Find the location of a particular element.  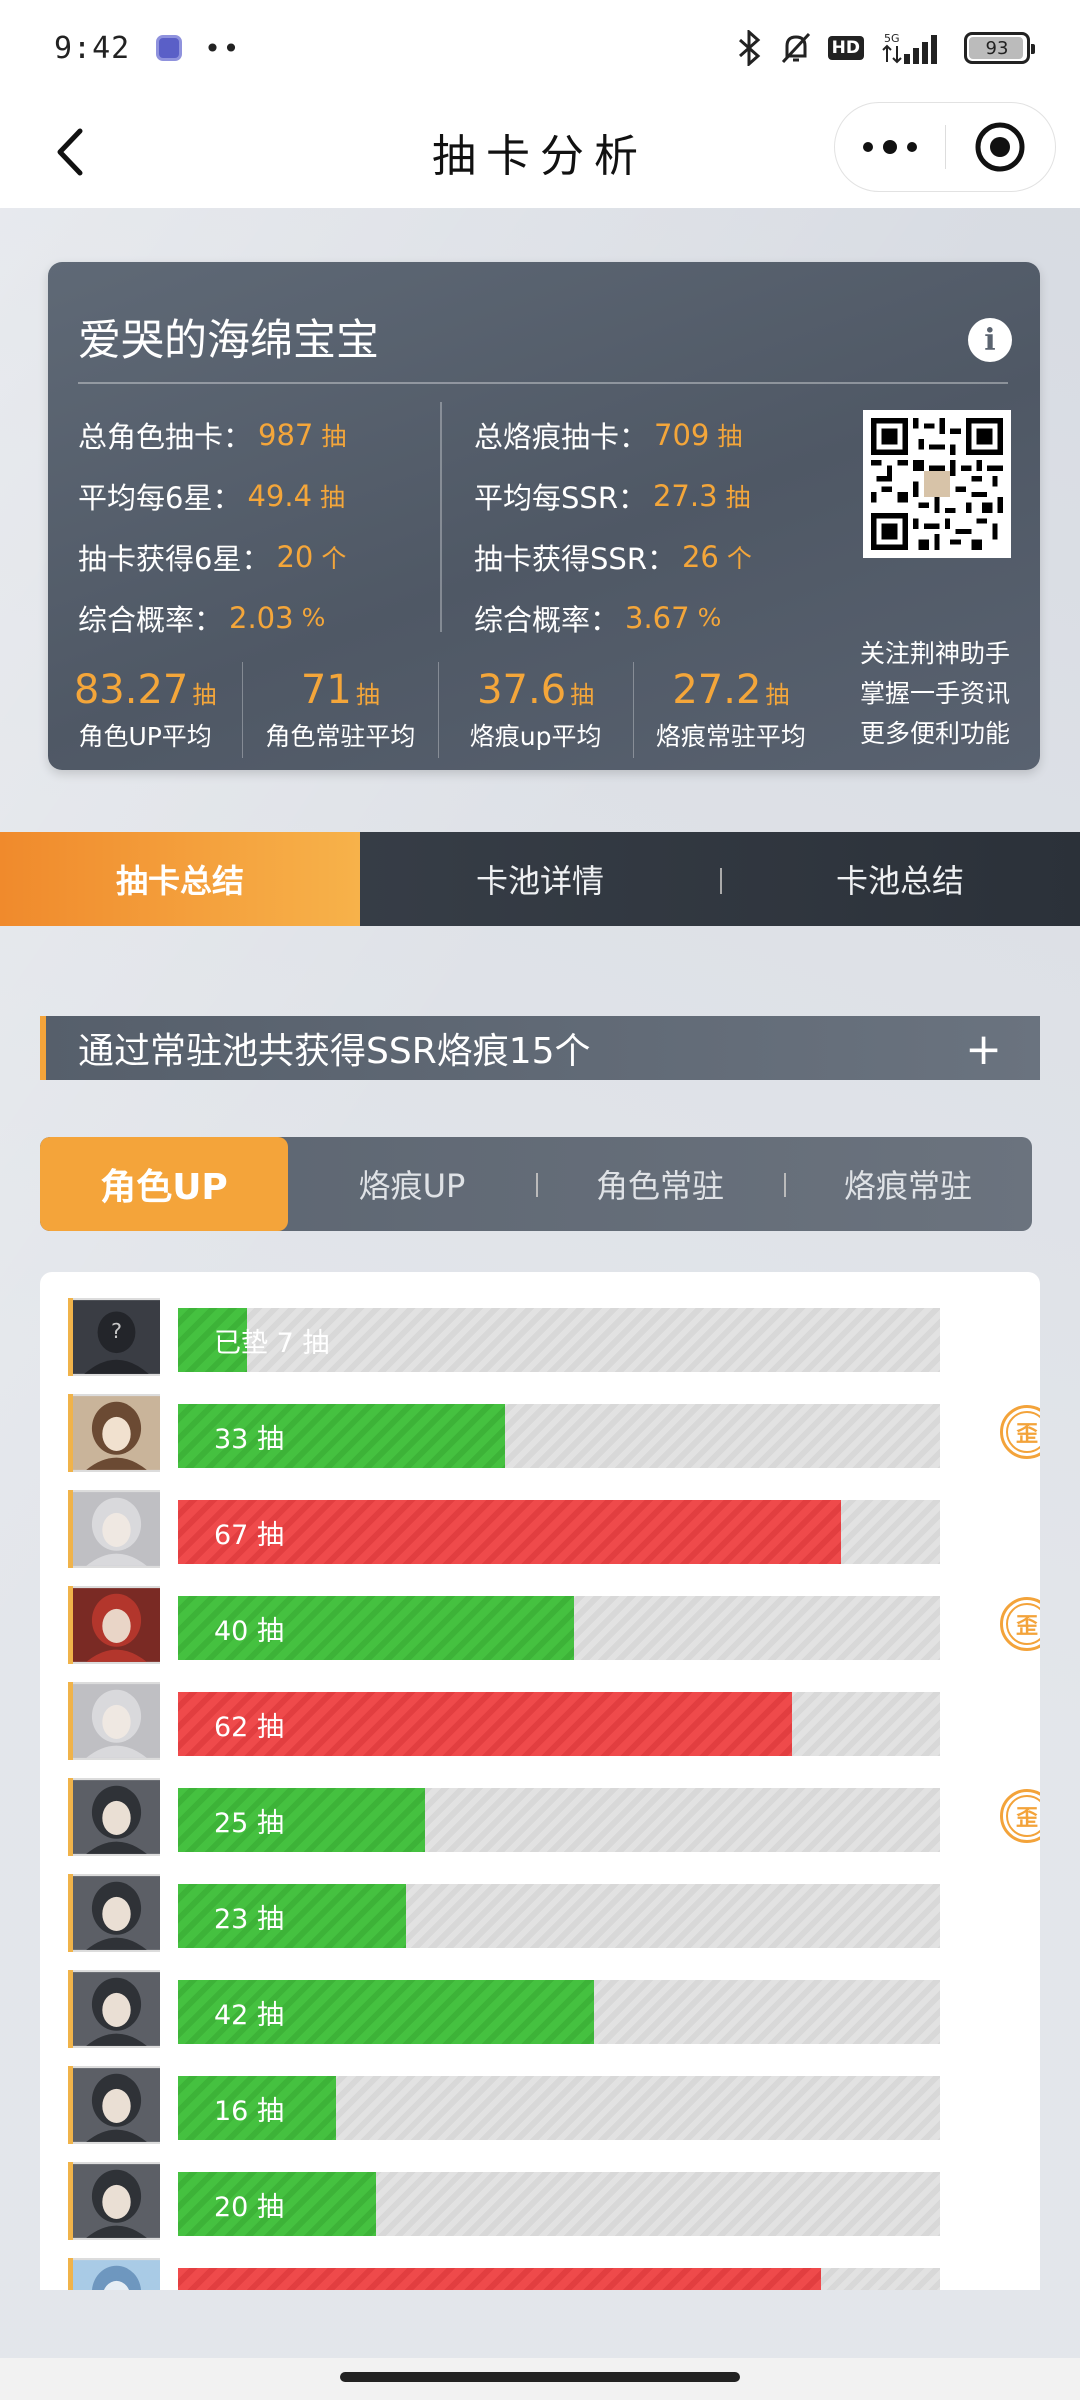

pull-row: 67 抽 is located at coordinates (548, 1530).